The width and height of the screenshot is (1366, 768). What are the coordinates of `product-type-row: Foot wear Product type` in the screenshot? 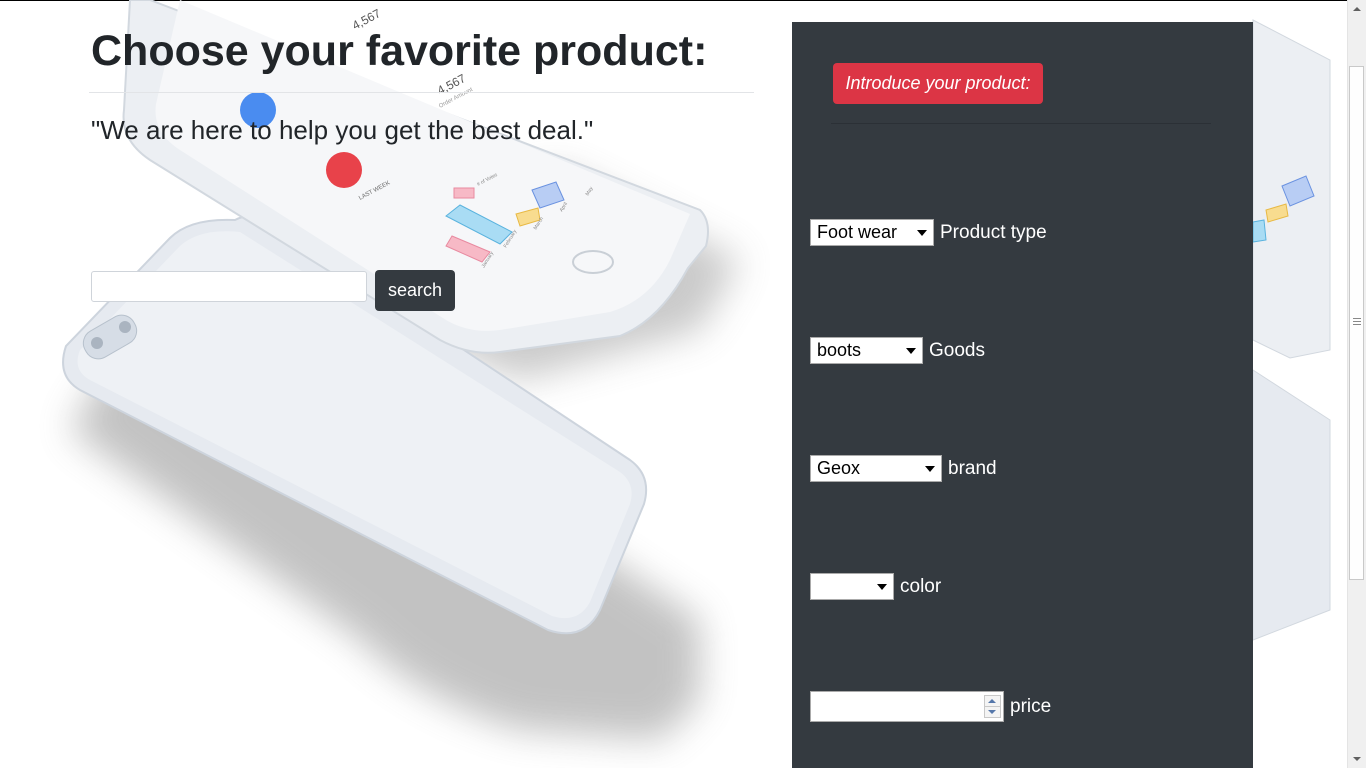 It's located at (928, 232).